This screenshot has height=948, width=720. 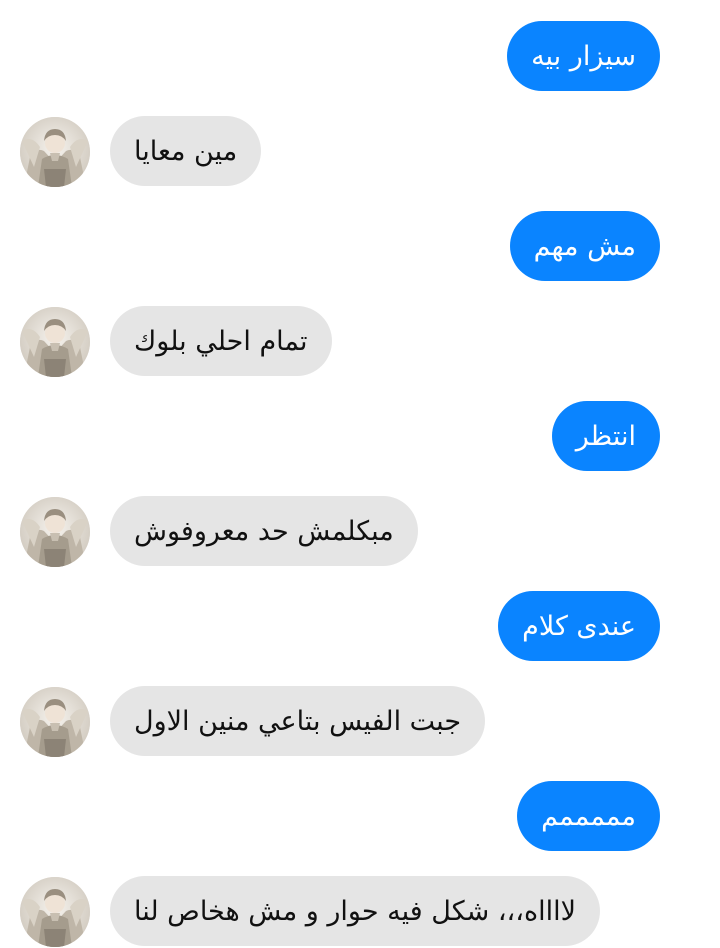 I want to click on message-row-incoming: مبكلمش حد معروفوش, so click(x=360, y=532).